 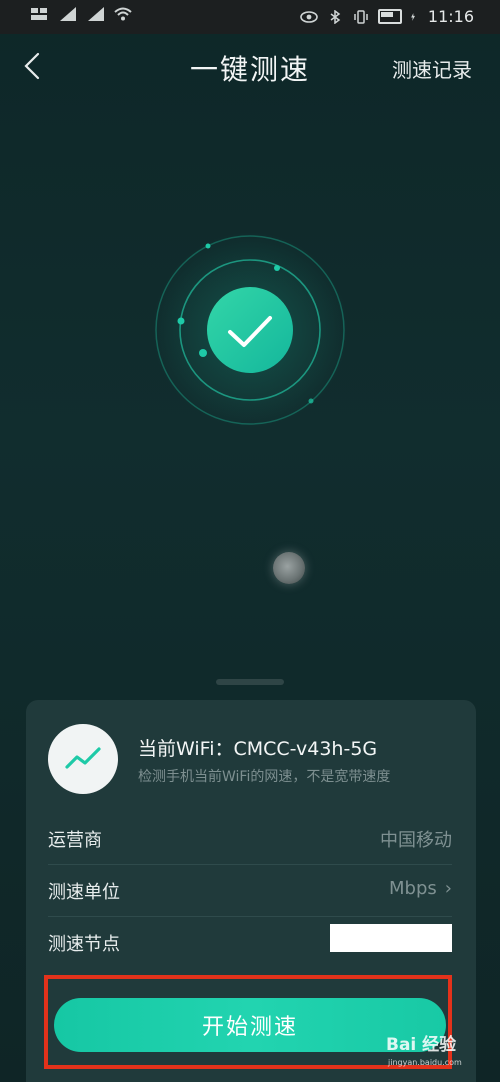 I want to click on wifi-icon, so click(x=123, y=14).